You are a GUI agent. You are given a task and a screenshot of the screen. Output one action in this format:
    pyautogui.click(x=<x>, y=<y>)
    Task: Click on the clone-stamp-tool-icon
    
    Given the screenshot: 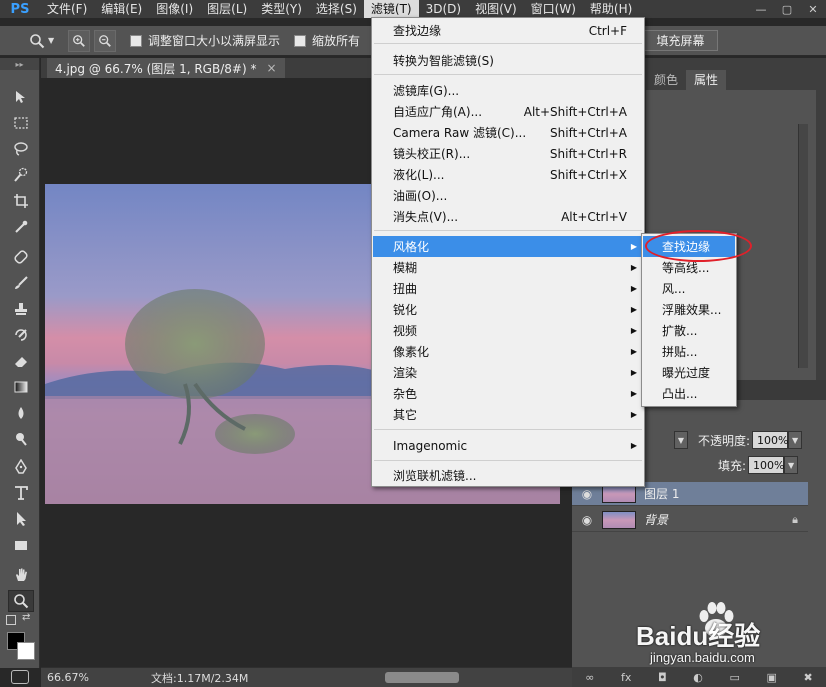 What is the action you would take?
    pyautogui.click(x=21, y=309)
    